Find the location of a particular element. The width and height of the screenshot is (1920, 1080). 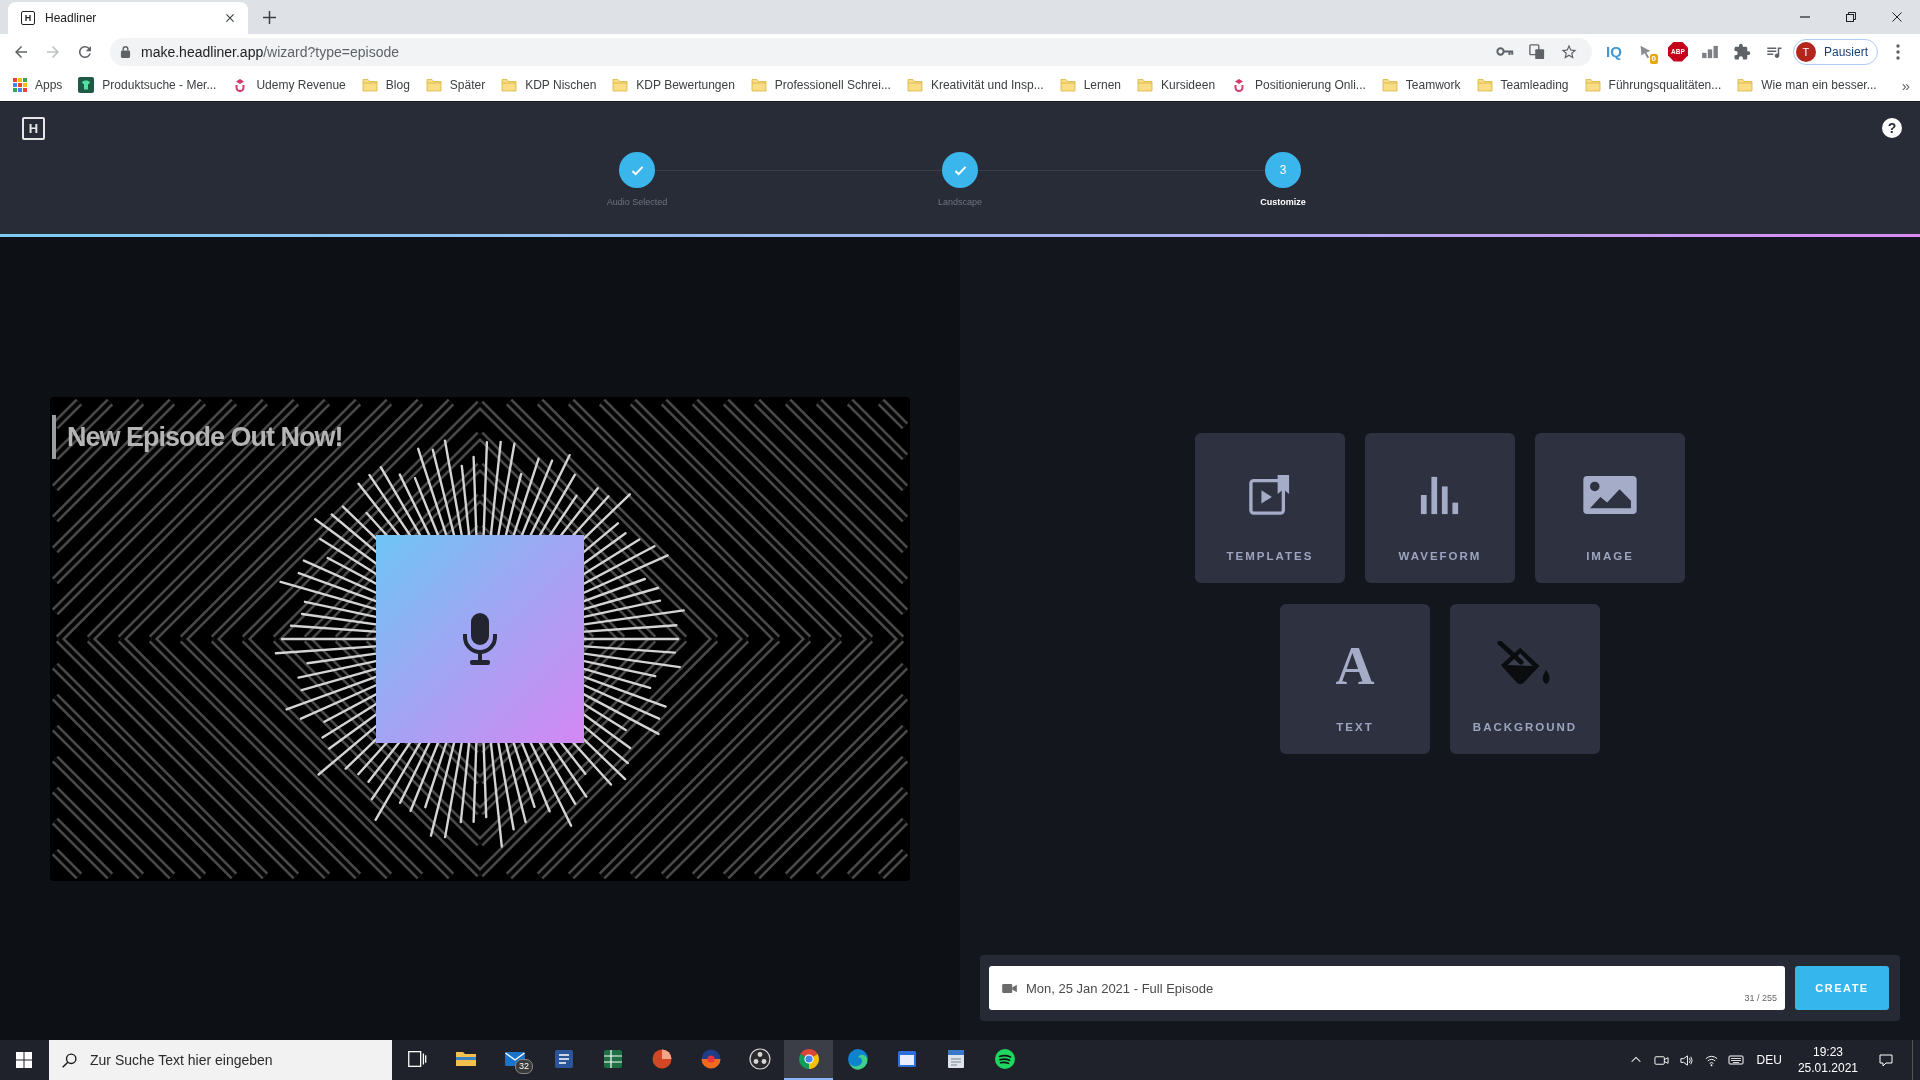

sound-waves-circle-icon is located at coordinates (1004, 1059).